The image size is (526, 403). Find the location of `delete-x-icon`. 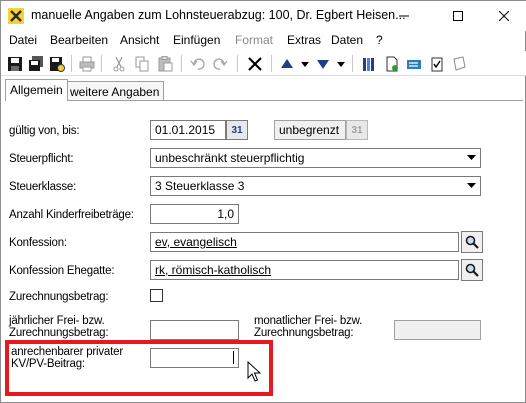

delete-x-icon is located at coordinates (255, 63).